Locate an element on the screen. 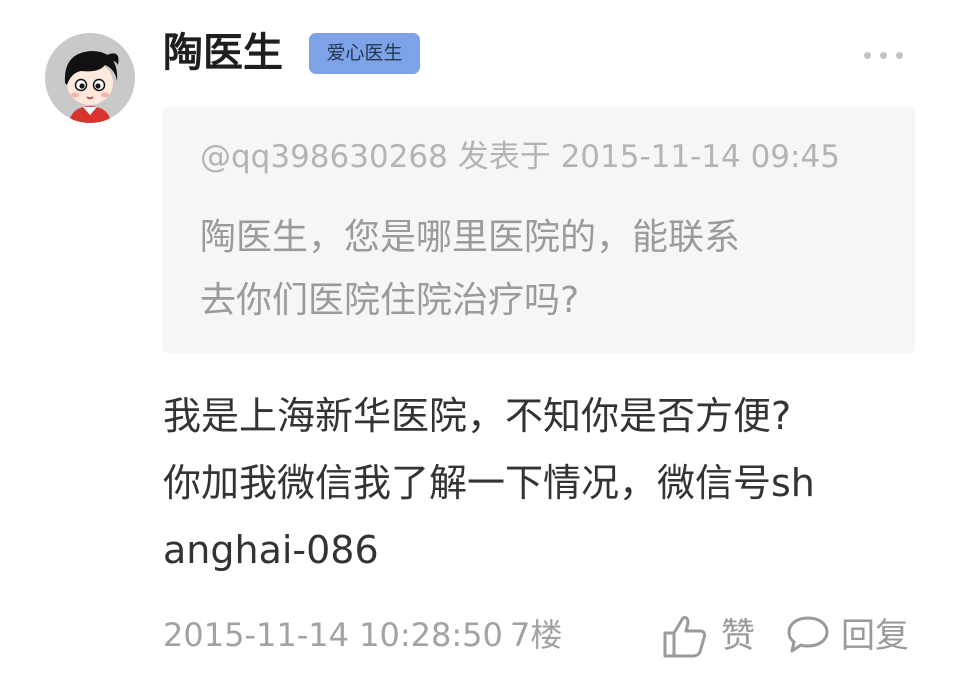 The height and width of the screenshot is (682, 960). post-time: 2015-11-14 10:28:50 is located at coordinates (333, 635).